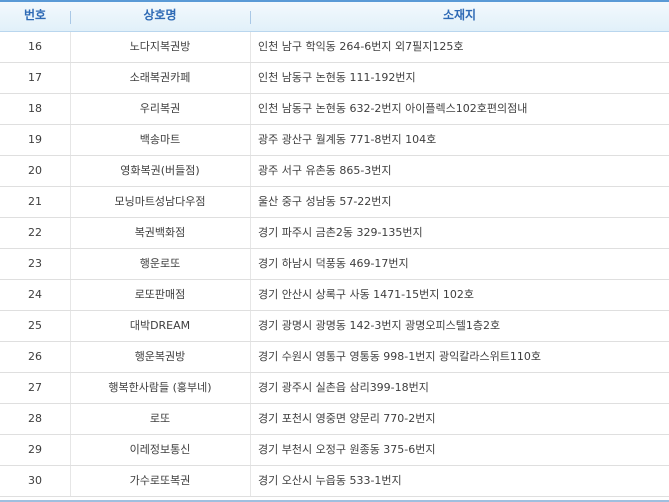  Describe the element at coordinates (160, 77) in the screenshot. I see `row-store-name: 소래복권카페` at that location.